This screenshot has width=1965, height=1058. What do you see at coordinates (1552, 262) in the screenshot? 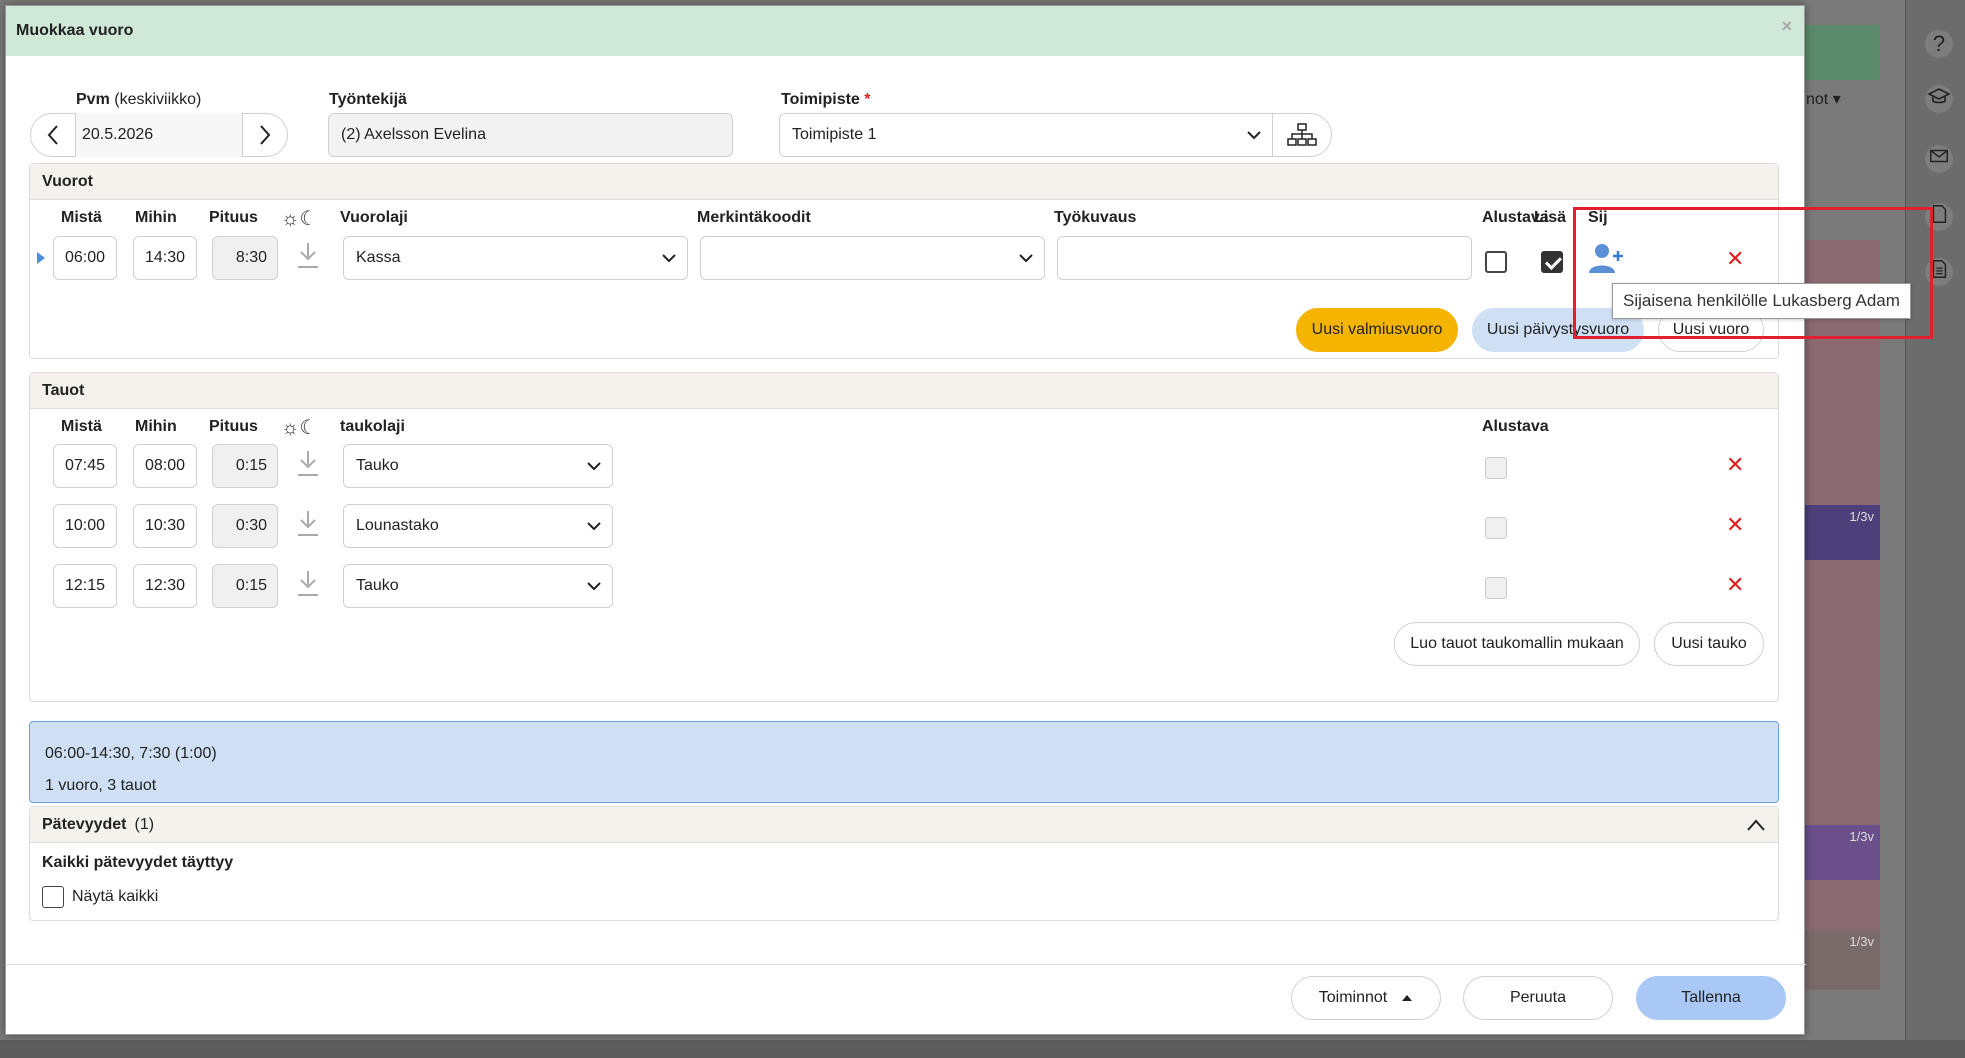
I see `shift-extra-checkbox` at bounding box center [1552, 262].